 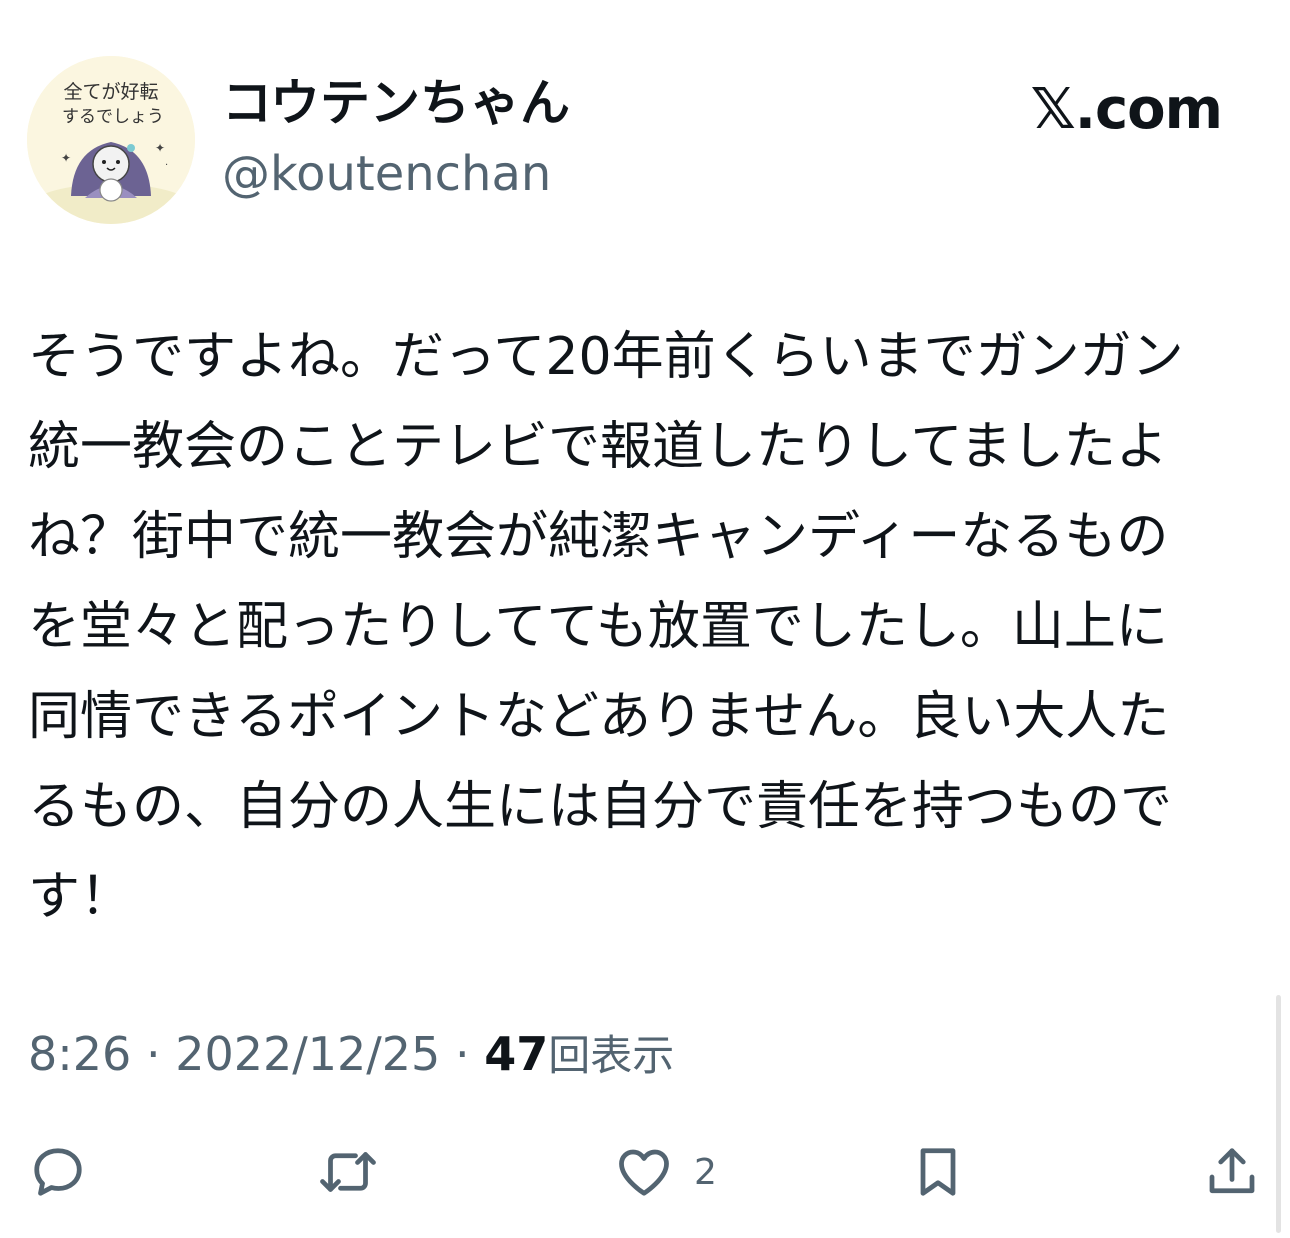 I want to click on svg-text: するでしょう, so click(x=113, y=117).